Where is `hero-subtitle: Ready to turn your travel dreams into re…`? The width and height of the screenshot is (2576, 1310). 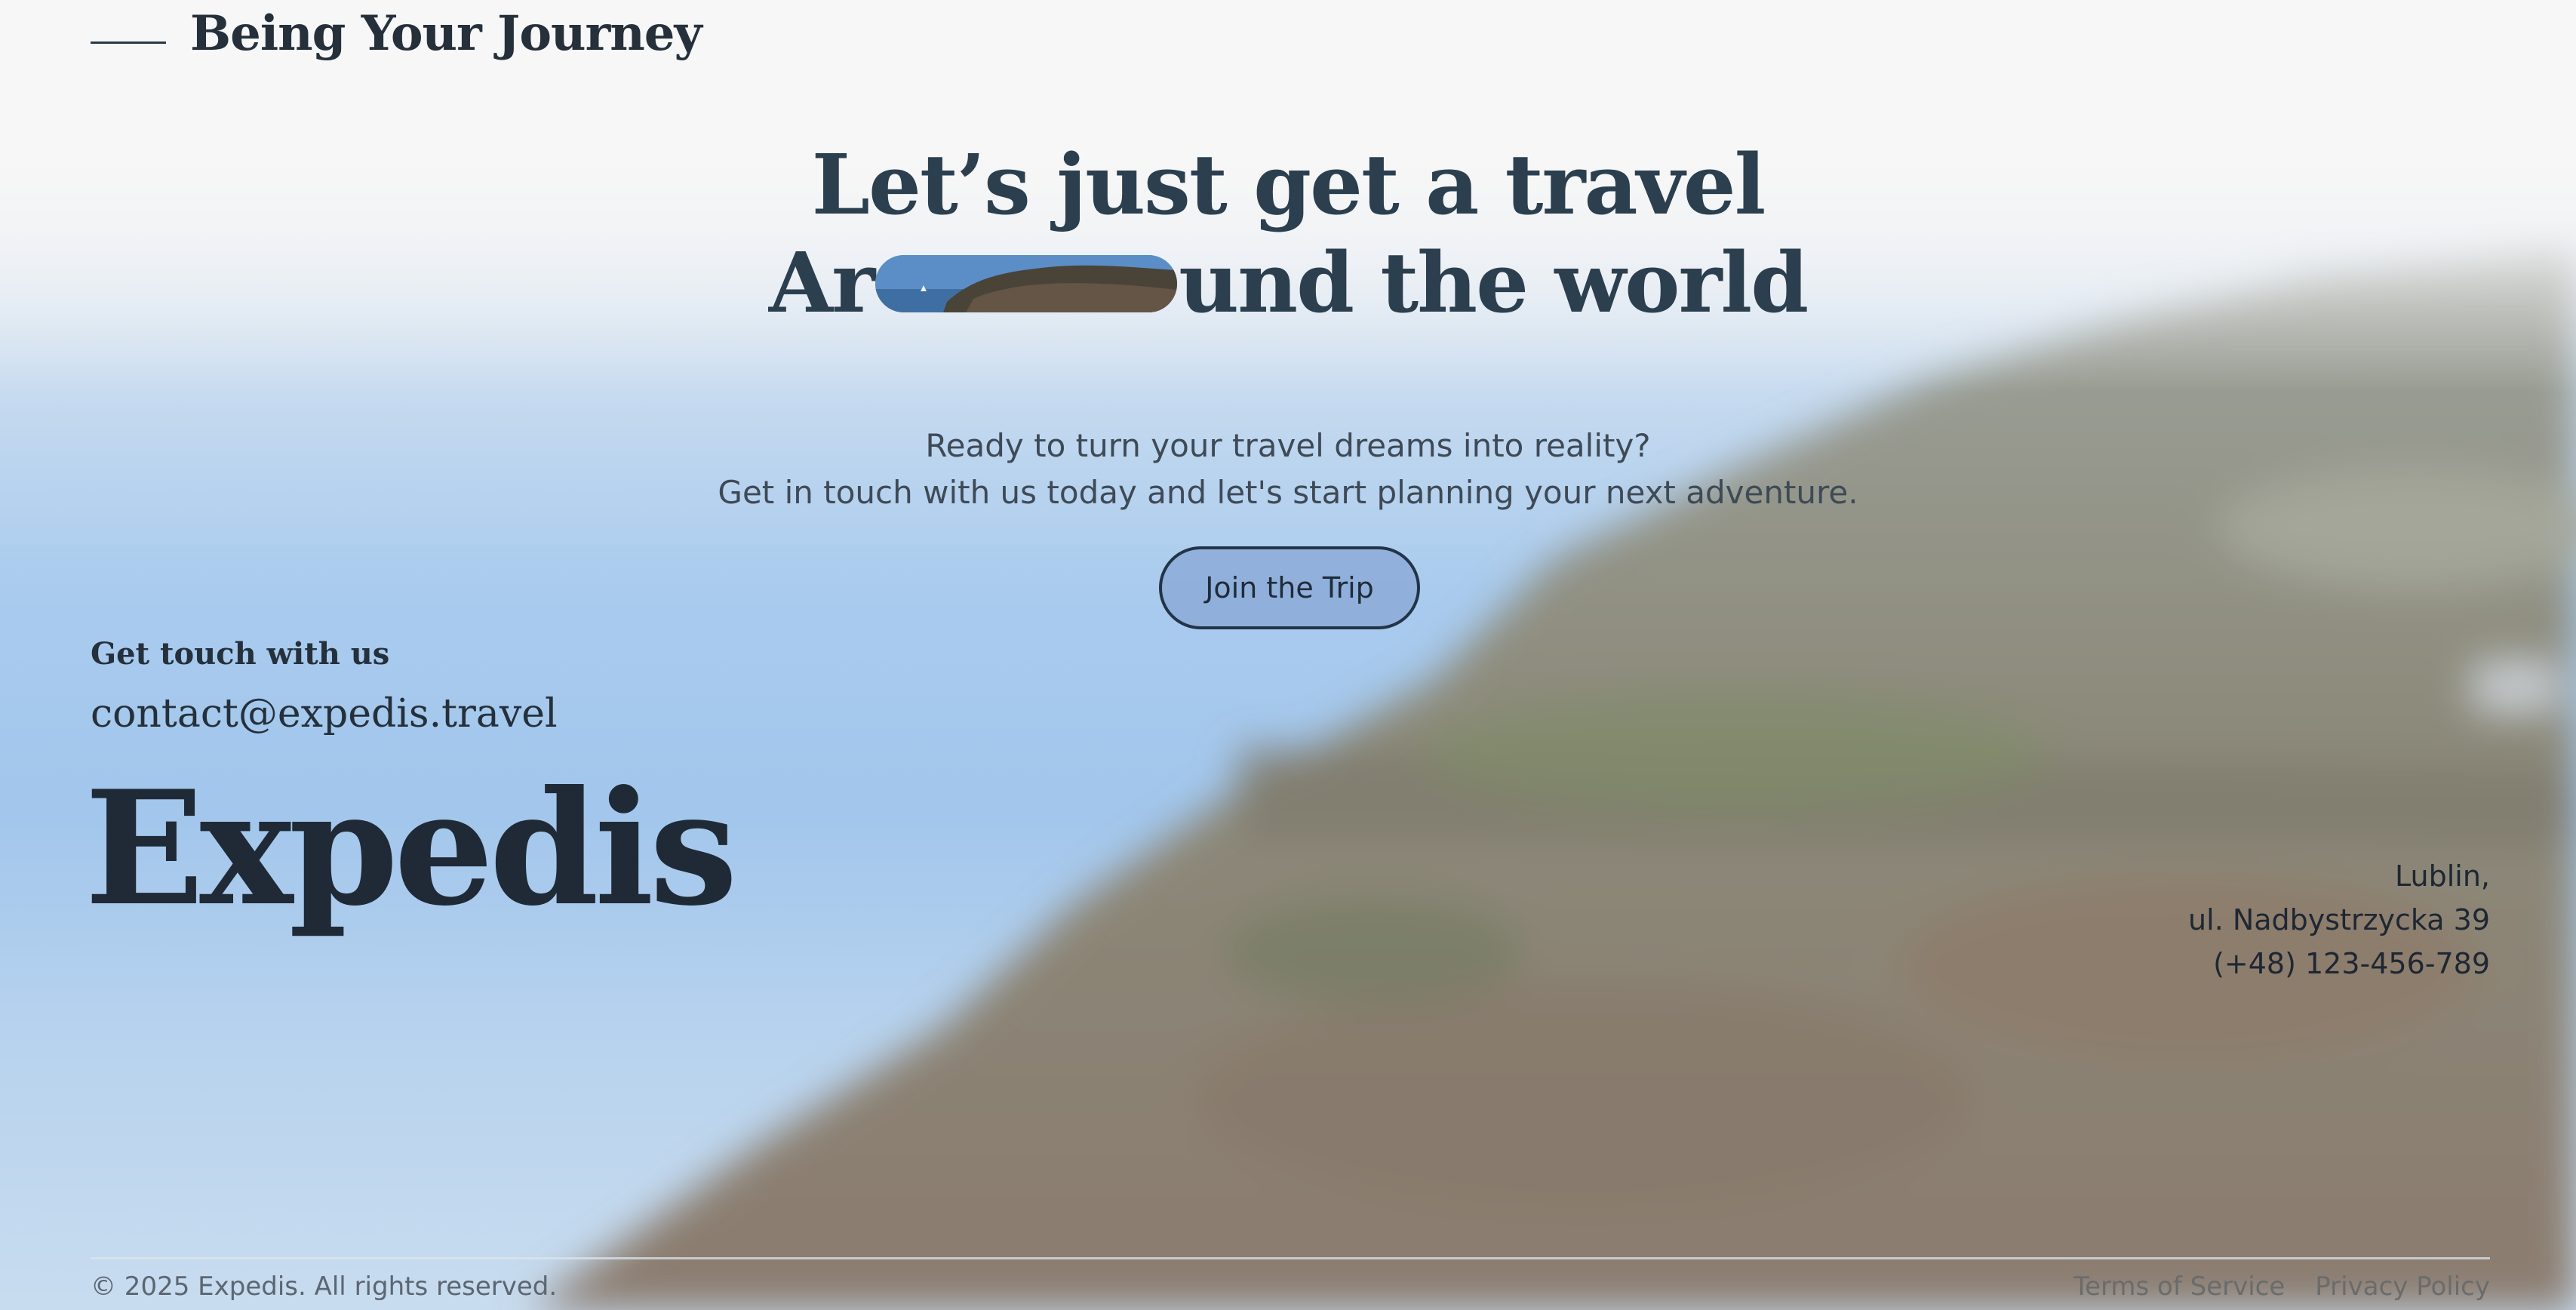
hero-subtitle: Ready to turn your travel dreams into re… is located at coordinates (1288, 470).